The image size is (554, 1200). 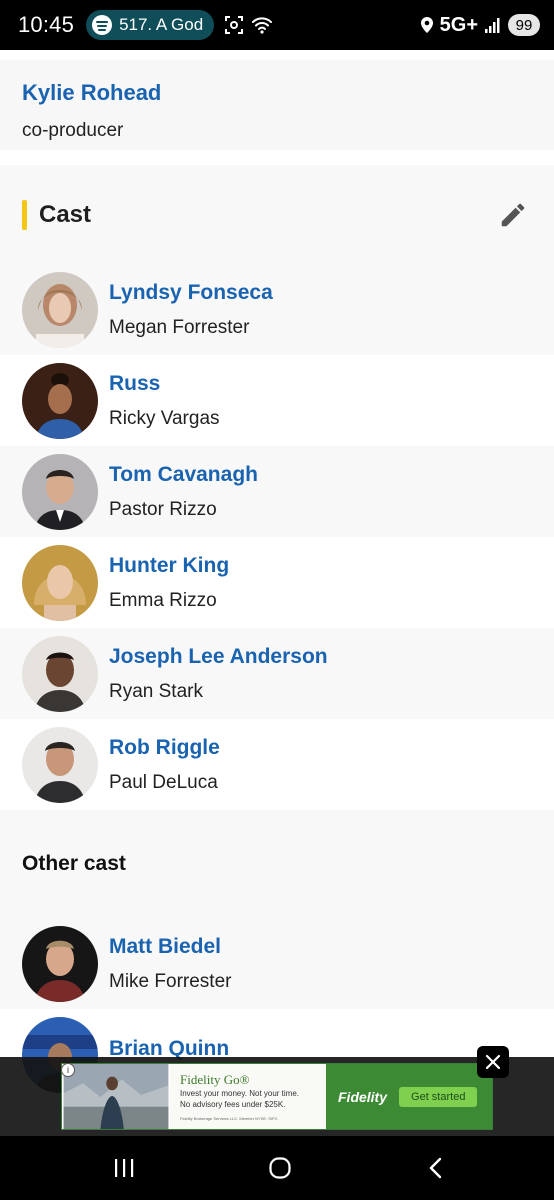 I want to click on cast-name: Matt Biedel, so click(x=170, y=947).